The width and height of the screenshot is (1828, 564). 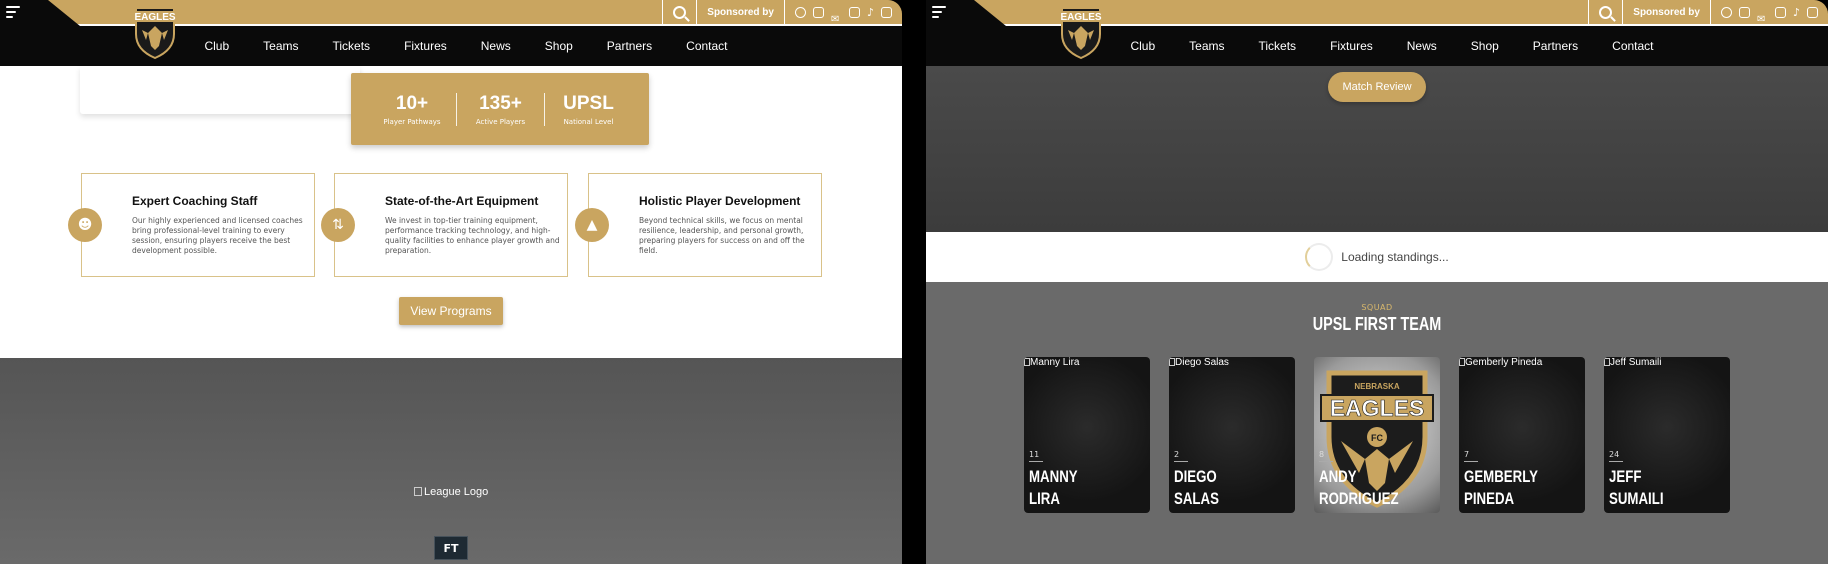 What do you see at coordinates (1667, 435) in the screenshot?
I see `player-card: Jeff Sumaili 24 JEFF SUMAILI` at bounding box center [1667, 435].